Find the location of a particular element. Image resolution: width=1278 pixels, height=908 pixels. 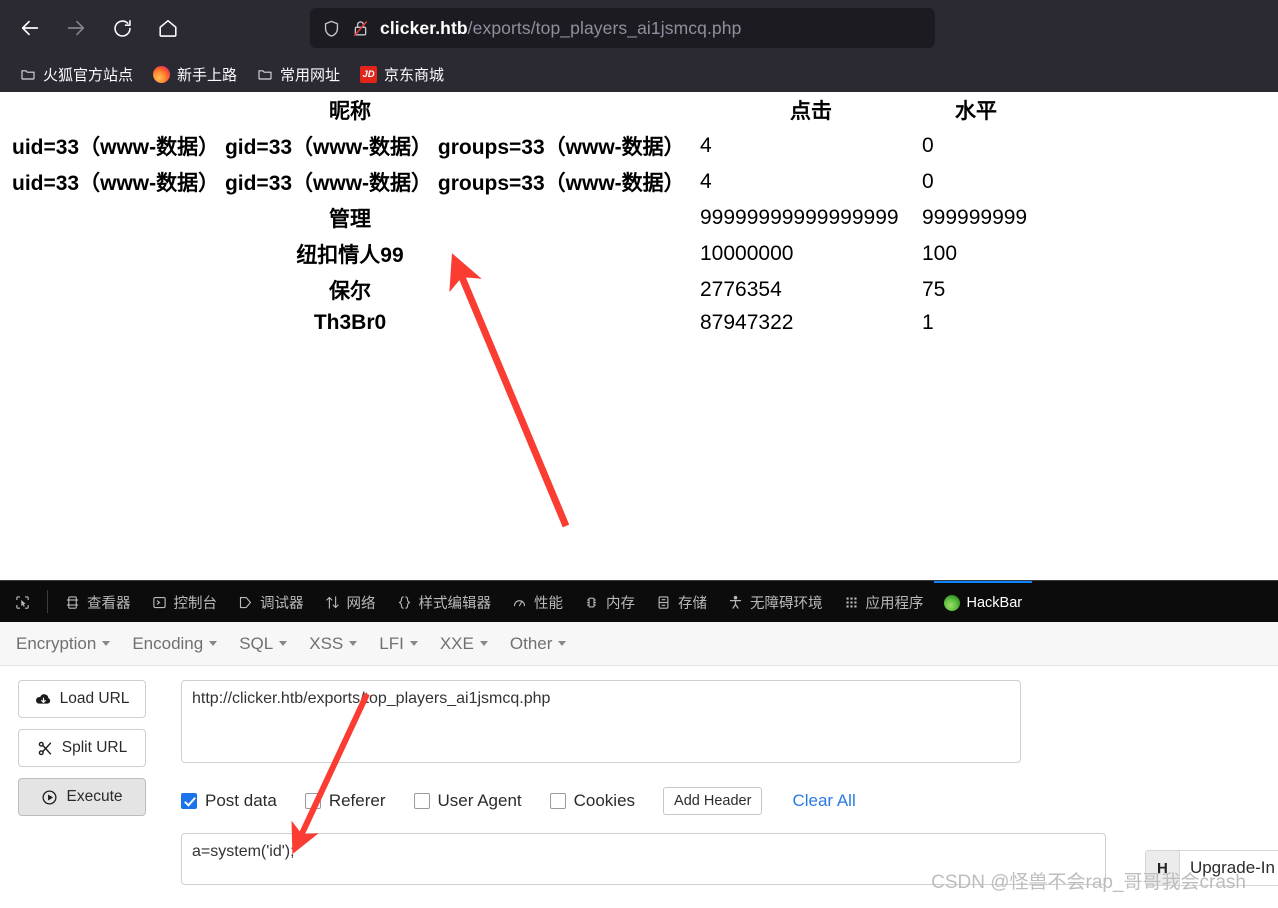

bookmark-item-1: 新手上路 is located at coordinates (195, 74).